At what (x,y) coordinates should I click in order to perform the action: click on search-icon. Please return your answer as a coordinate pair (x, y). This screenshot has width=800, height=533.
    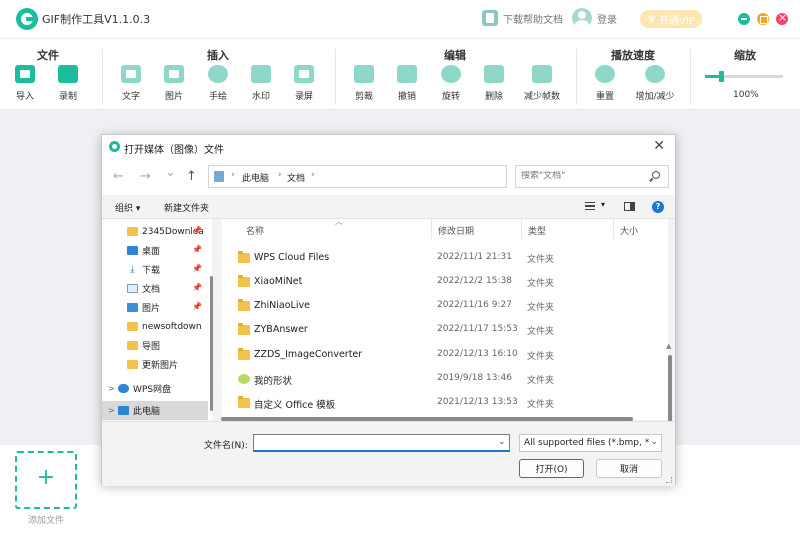
    Looking at the image, I should click on (656, 175).